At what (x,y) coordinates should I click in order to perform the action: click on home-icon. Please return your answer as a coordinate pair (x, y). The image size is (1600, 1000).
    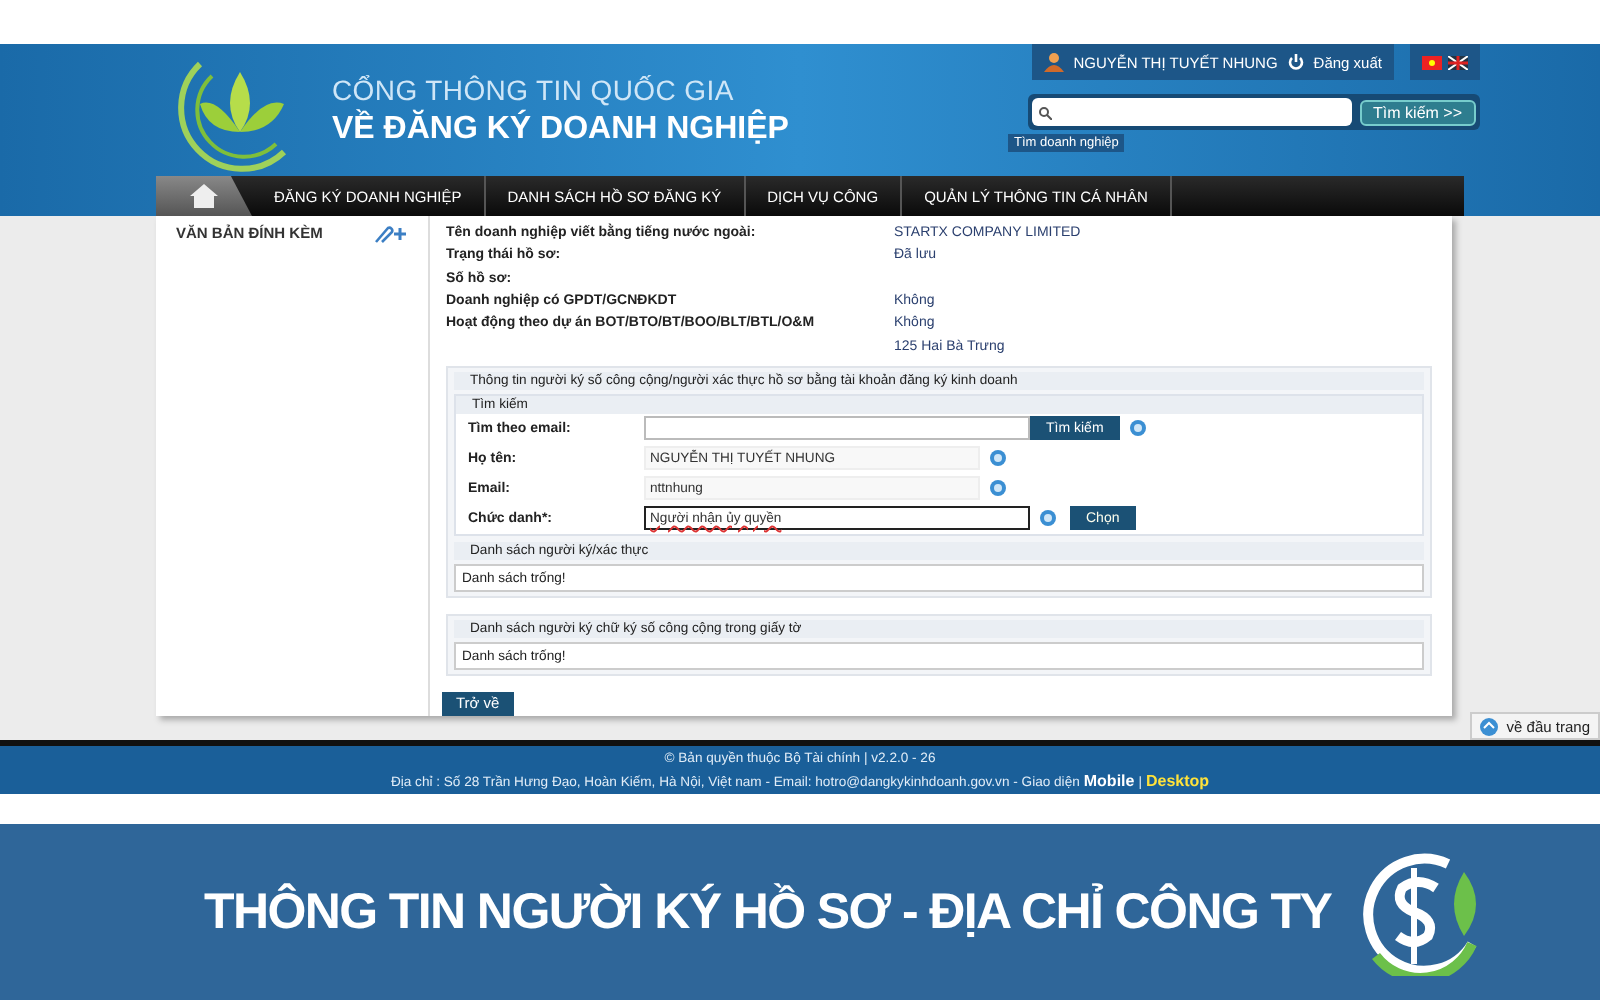
    Looking at the image, I should click on (204, 196).